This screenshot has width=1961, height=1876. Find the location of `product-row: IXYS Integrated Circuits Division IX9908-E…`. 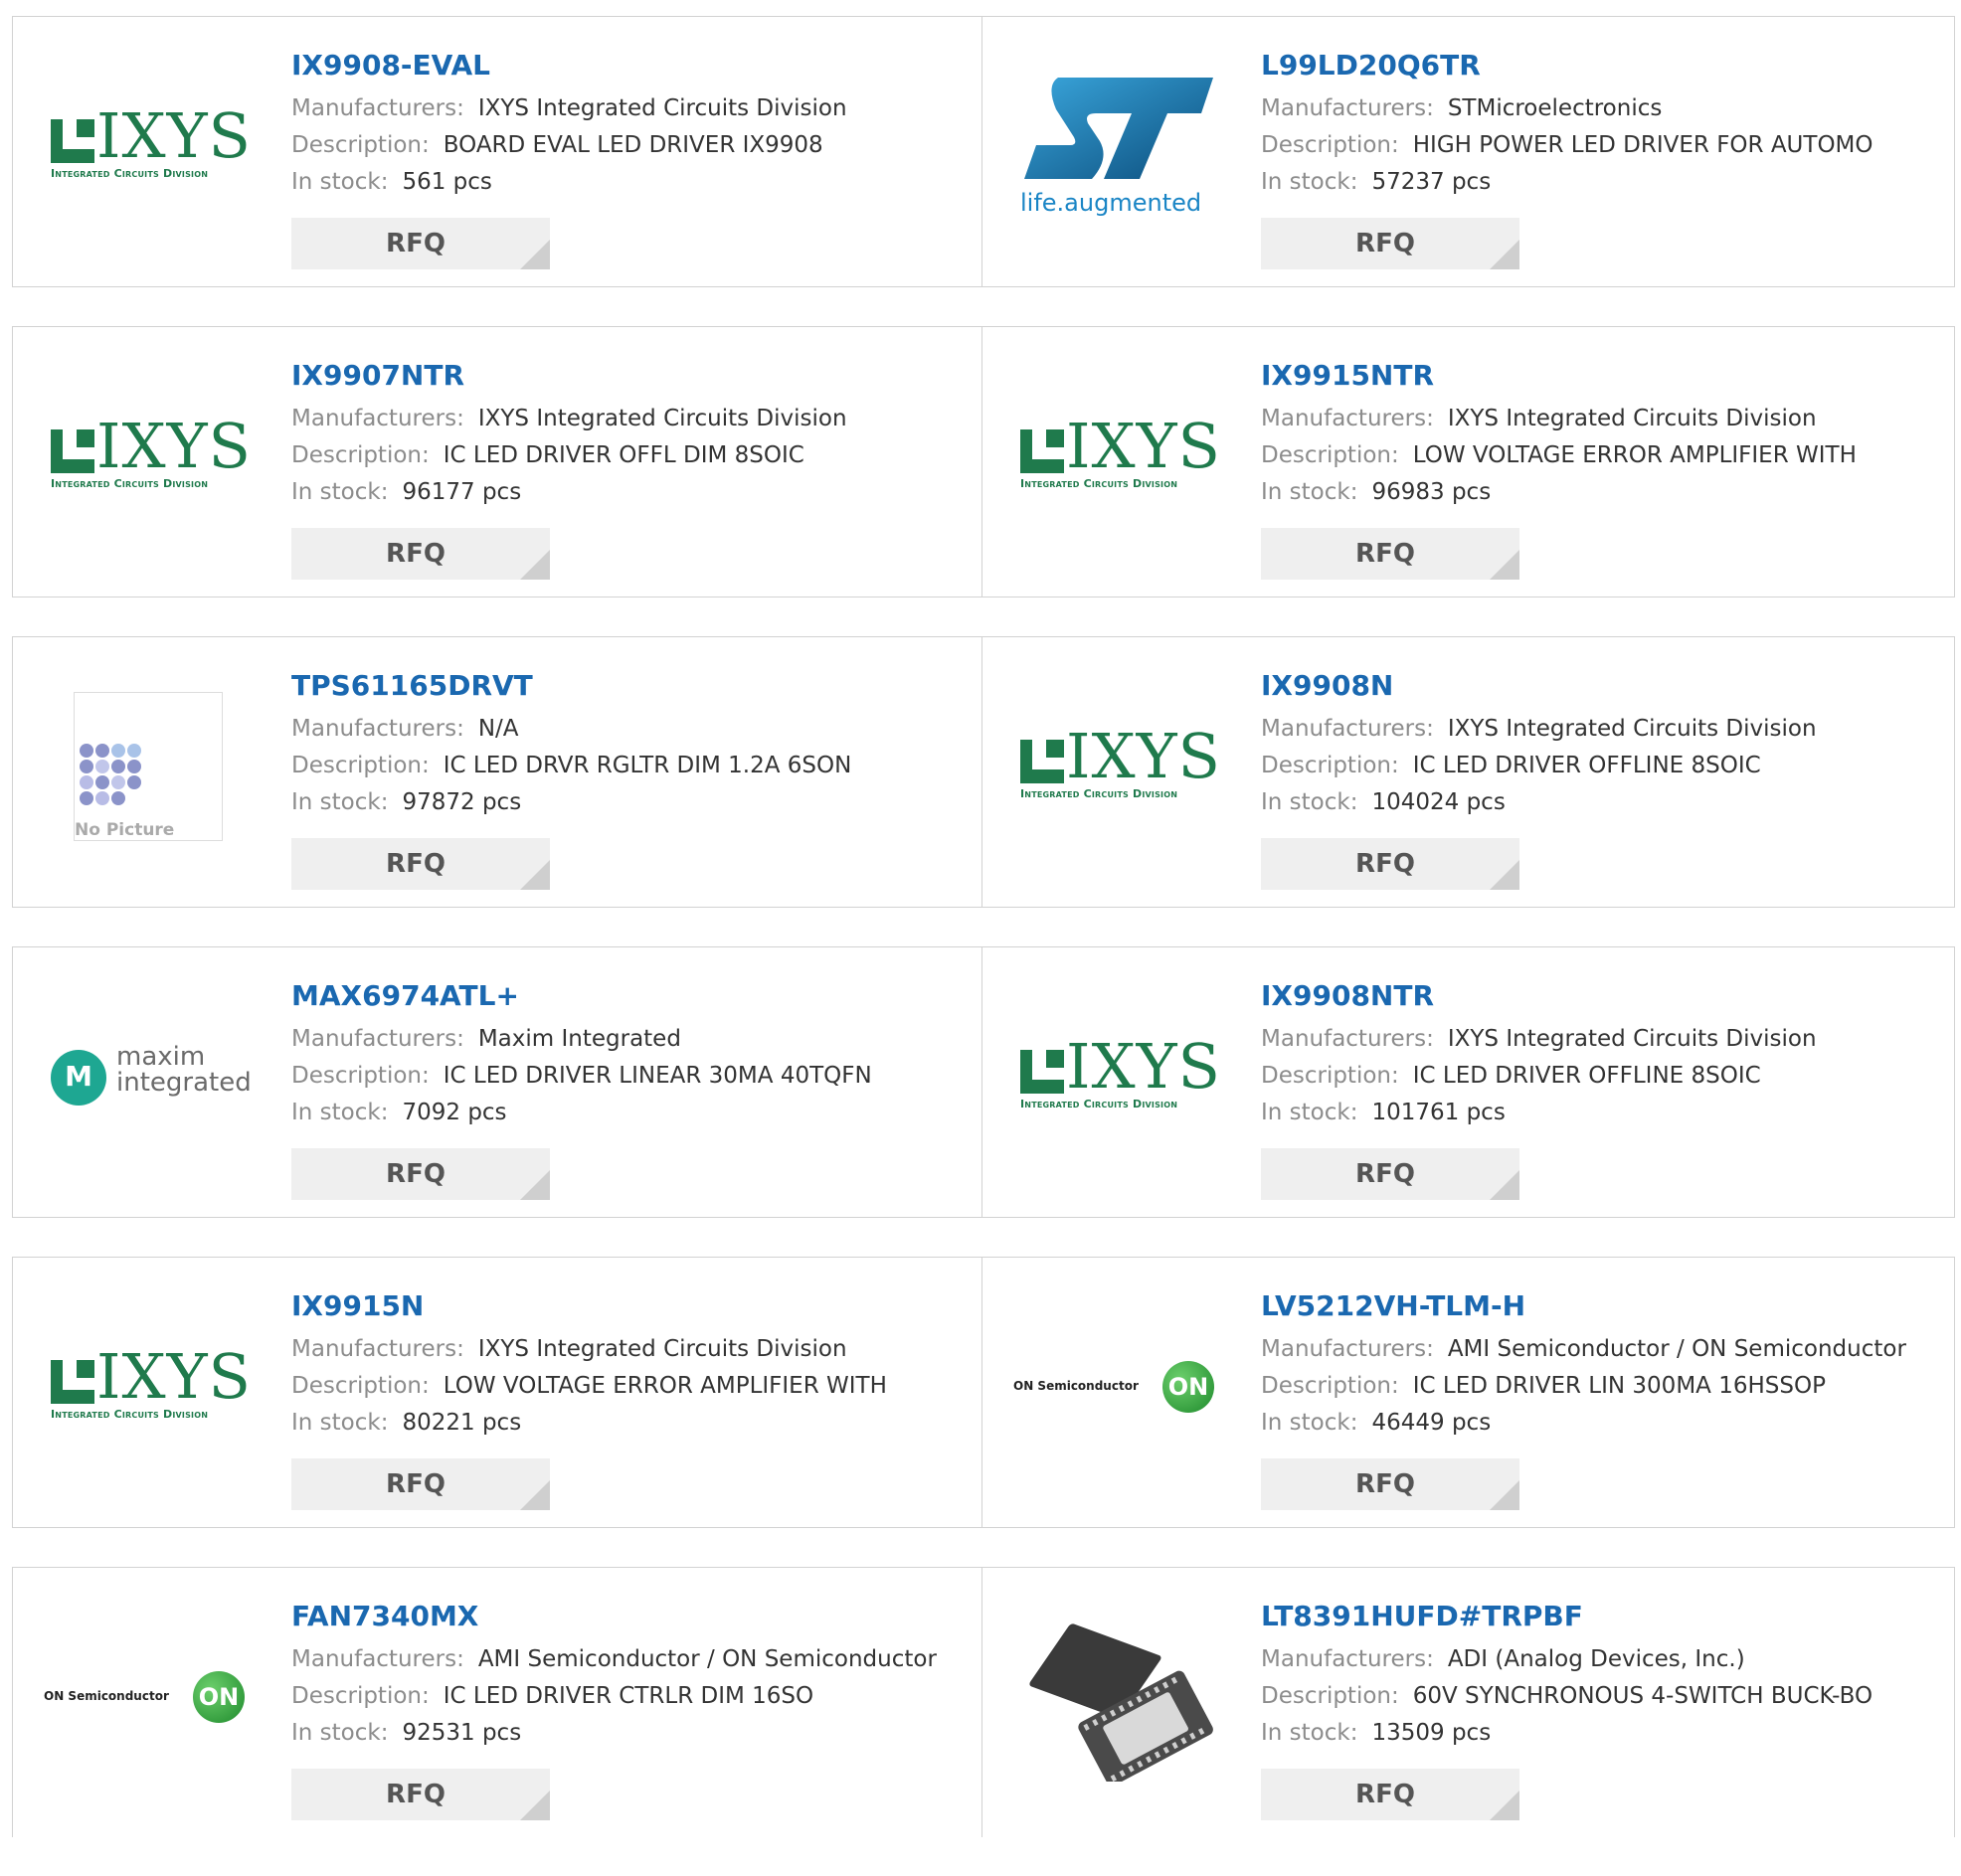

product-row: IXYS Integrated Circuits Division IX9908-E… is located at coordinates (985, 151).